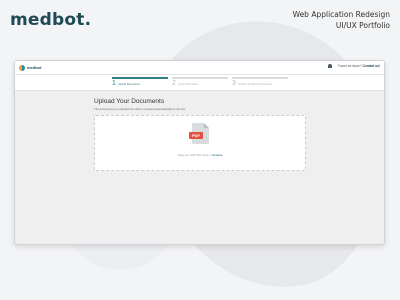 Image resolution: width=400 pixels, height=300 pixels. I want to click on top-bar-actions: Faced an issue? Contact us!, so click(354, 66).